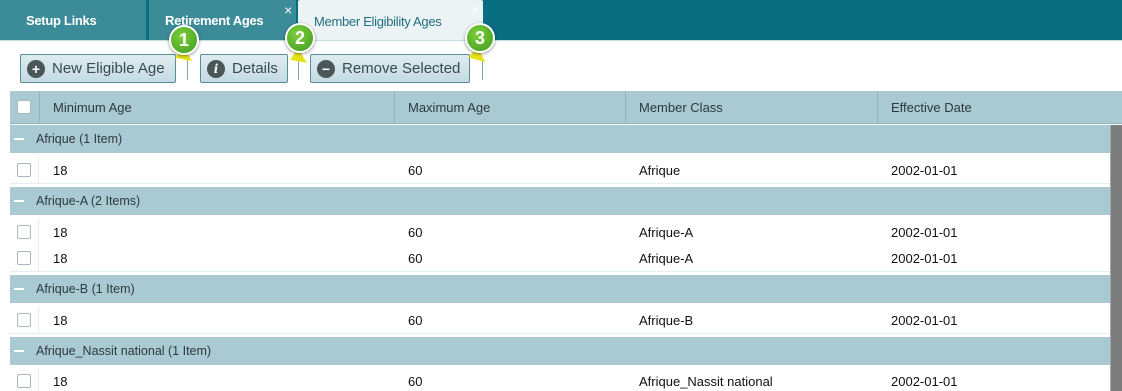  What do you see at coordinates (566, 320) in the screenshot?
I see `table-row: 18 60 Afrique-B 2002-01-01` at bounding box center [566, 320].